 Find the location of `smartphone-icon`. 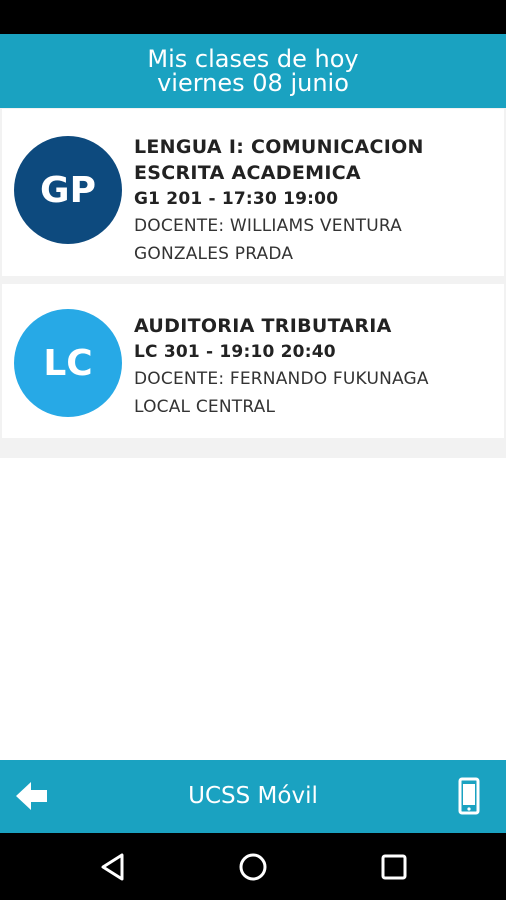

smartphone-icon is located at coordinates (469, 796).